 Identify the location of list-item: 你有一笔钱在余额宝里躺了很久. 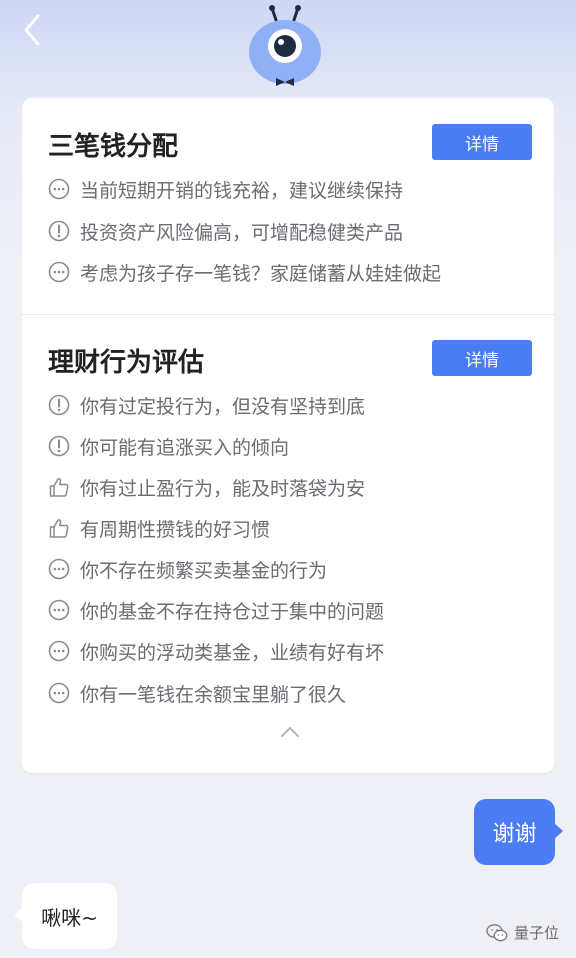
(197, 693).